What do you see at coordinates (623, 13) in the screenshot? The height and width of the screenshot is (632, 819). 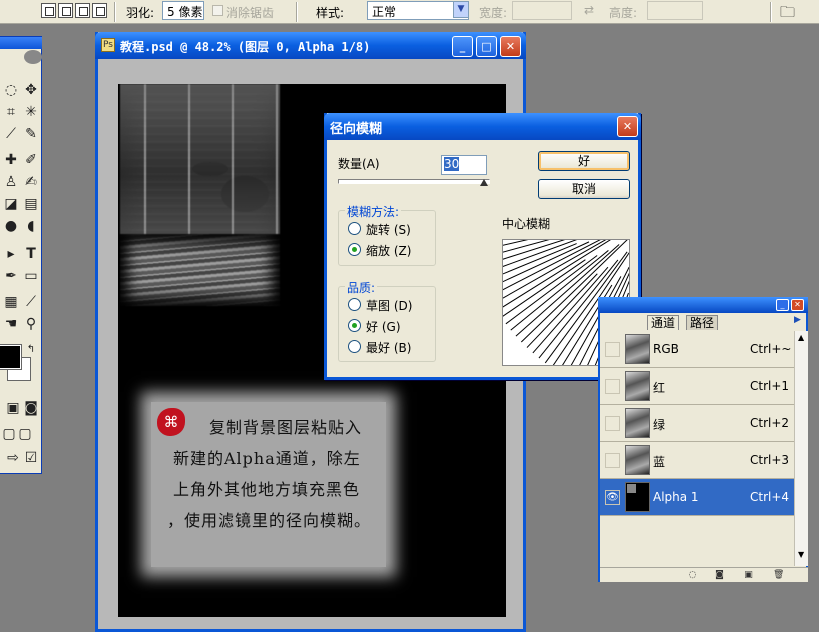 I see `height-label: 高度:` at bounding box center [623, 13].